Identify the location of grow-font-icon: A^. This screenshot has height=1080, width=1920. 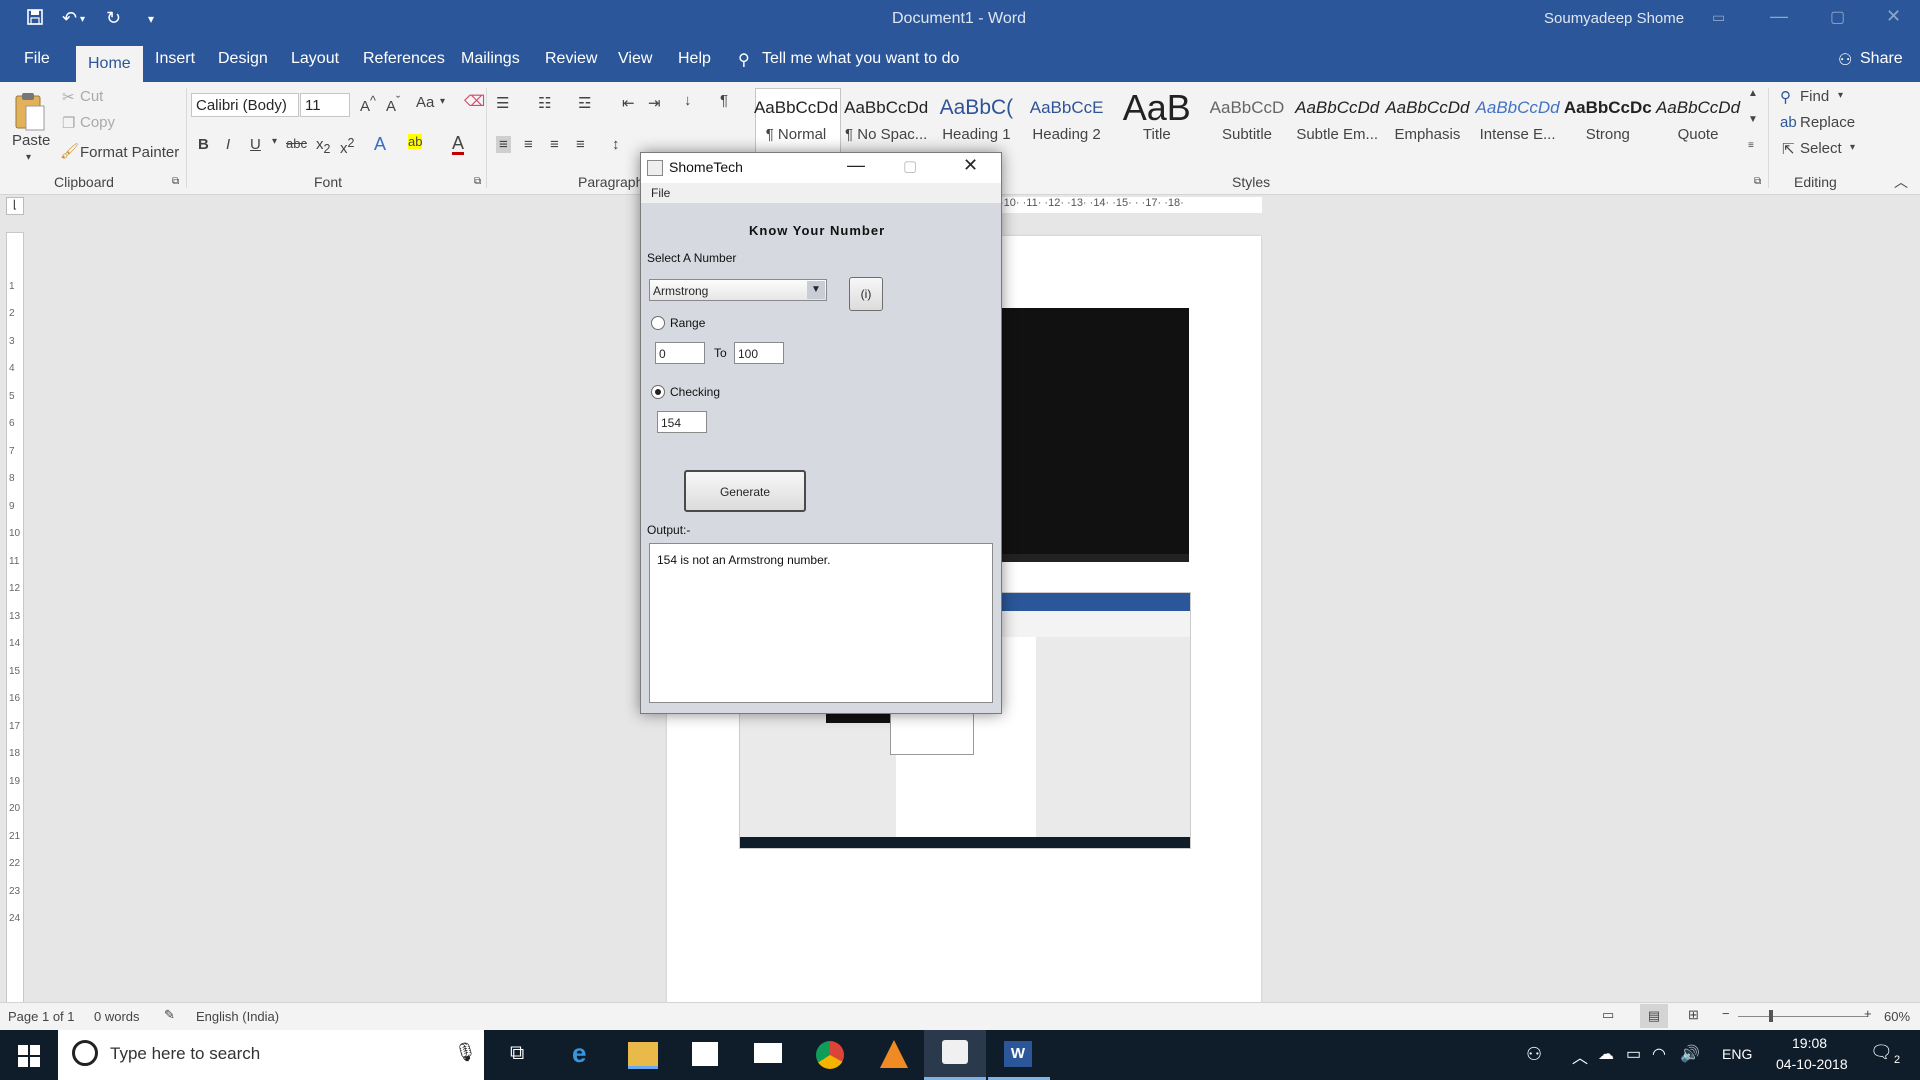
(368, 104).